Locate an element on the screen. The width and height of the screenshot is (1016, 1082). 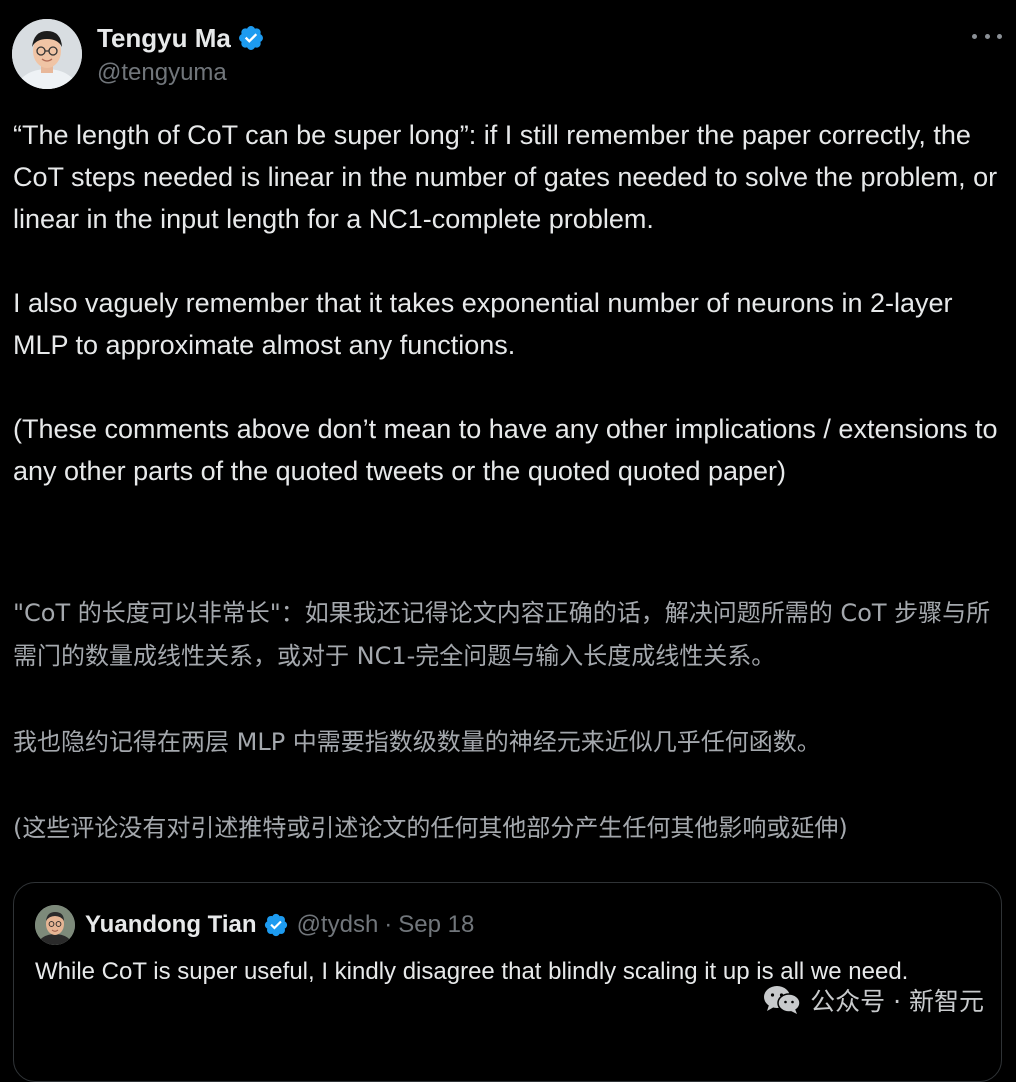
translation-paragraph: (这些评论没有对引述推特或引述论文的任何其他部分产生任何其他影响或延伸) is located at coordinates (430, 828).